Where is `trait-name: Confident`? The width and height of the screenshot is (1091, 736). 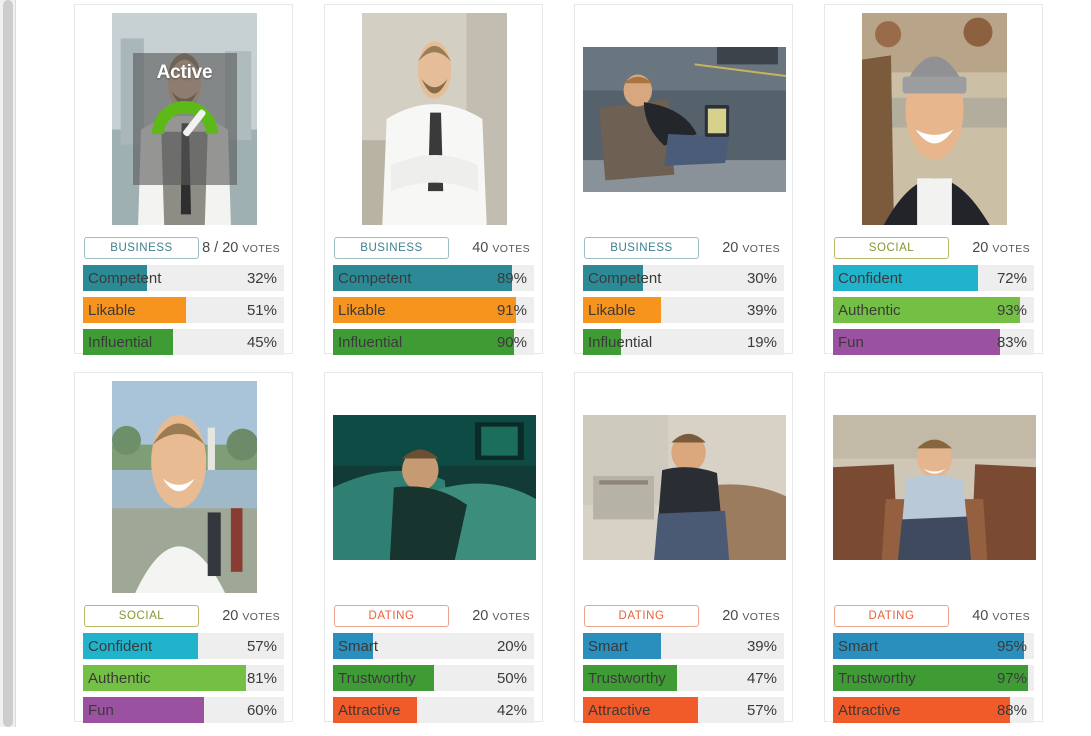 trait-name: Confident is located at coordinates (120, 646).